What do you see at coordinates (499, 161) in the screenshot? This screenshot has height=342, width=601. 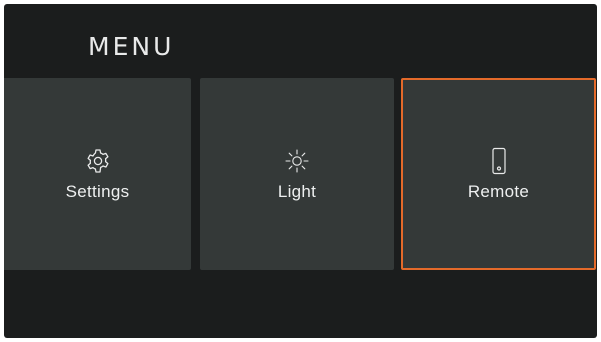 I see `phone-remote-icon` at bounding box center [499, 161].